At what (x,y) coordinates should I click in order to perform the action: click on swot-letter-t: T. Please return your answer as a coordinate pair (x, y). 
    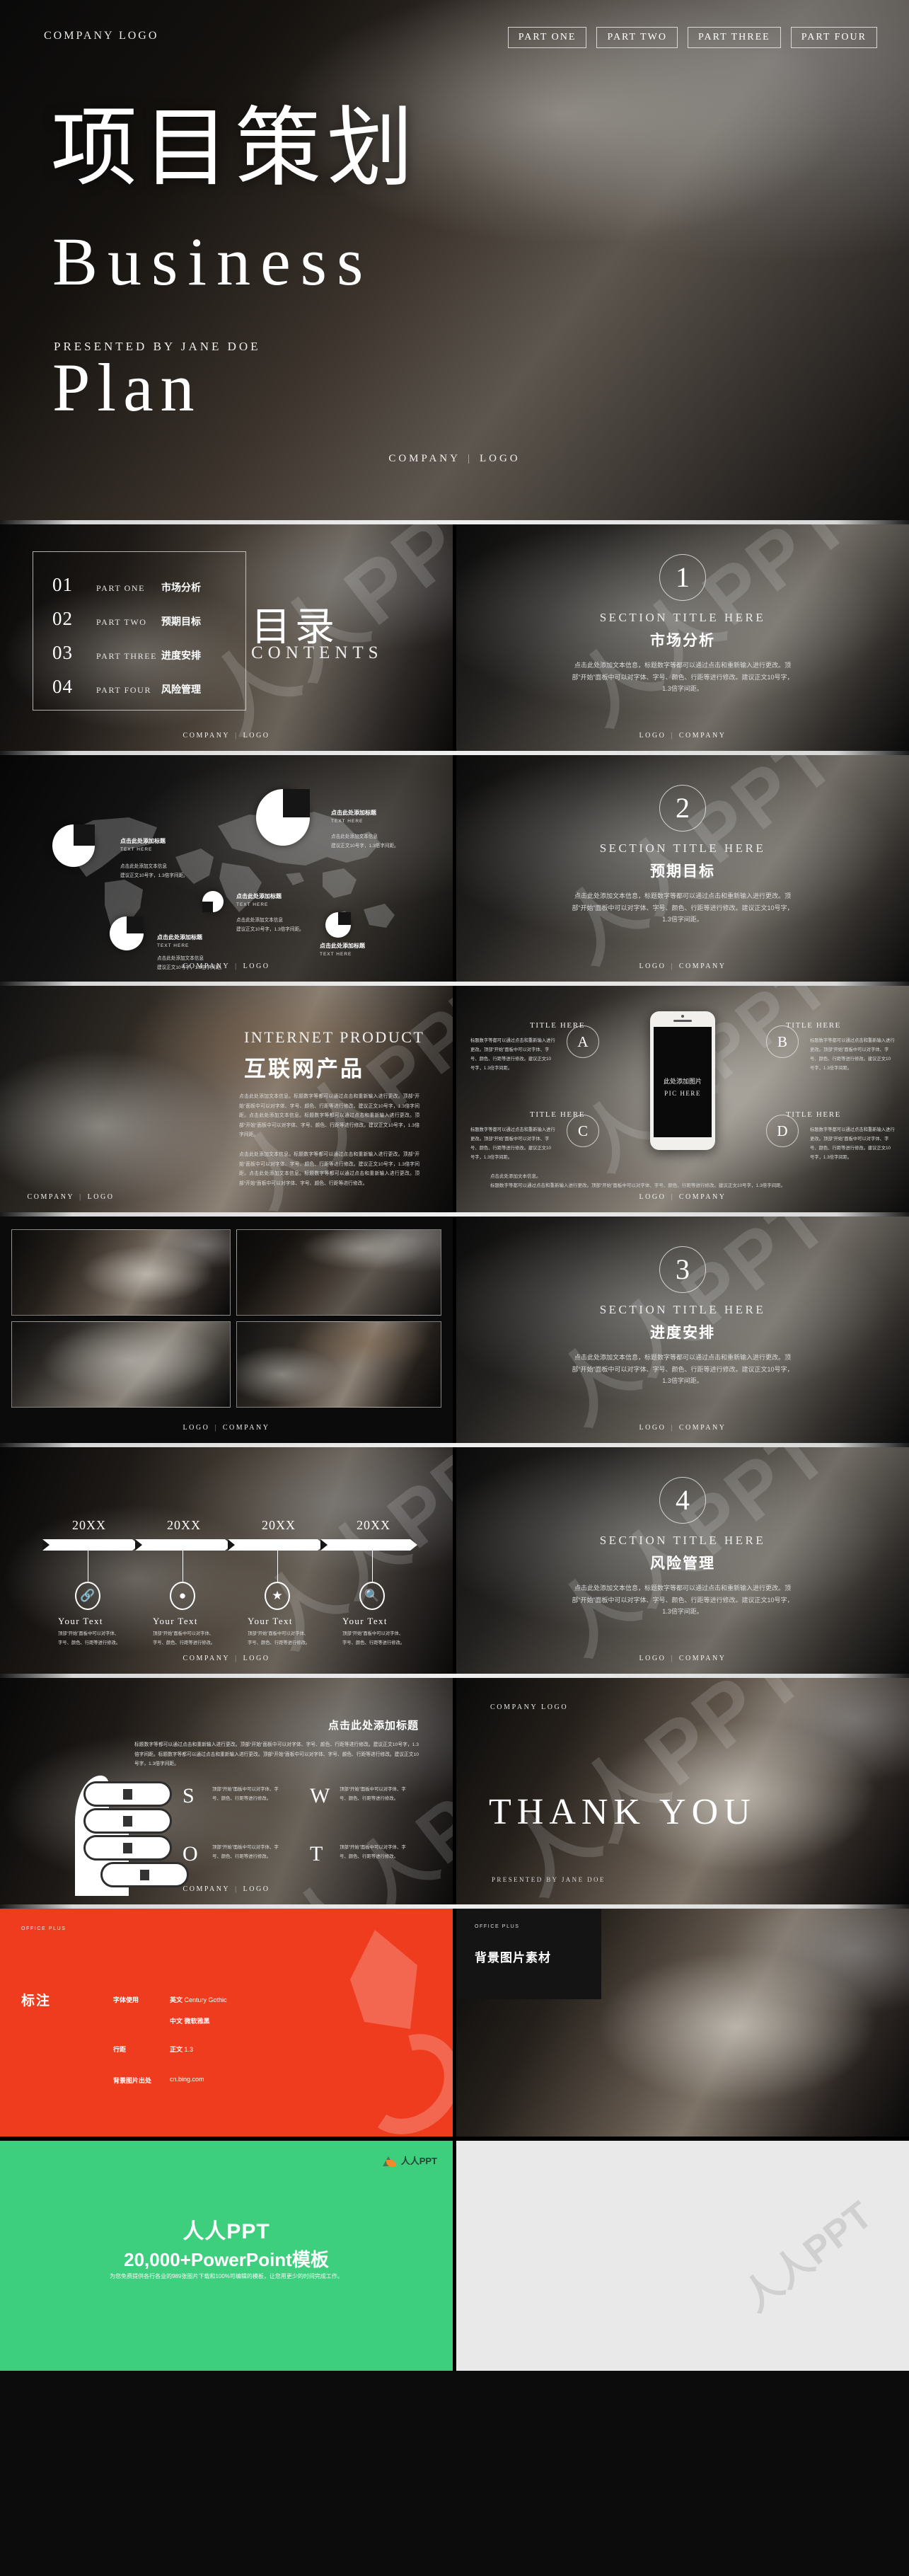
    Looking at the image, I should click on (316, 1854).